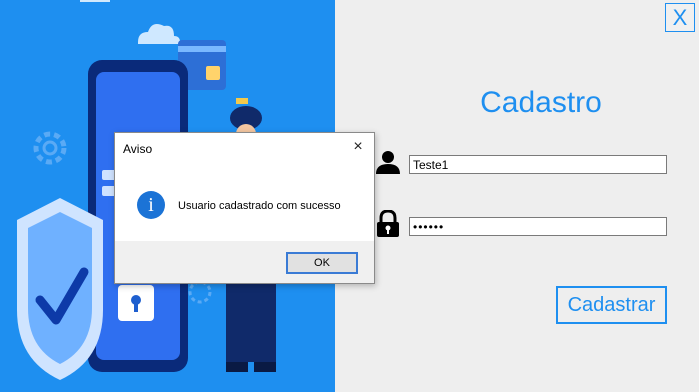  What do you see at coordinates (138, 149) in the screenshot?
I see `dialog-title: Aviso` at bounding box center [138, 149].